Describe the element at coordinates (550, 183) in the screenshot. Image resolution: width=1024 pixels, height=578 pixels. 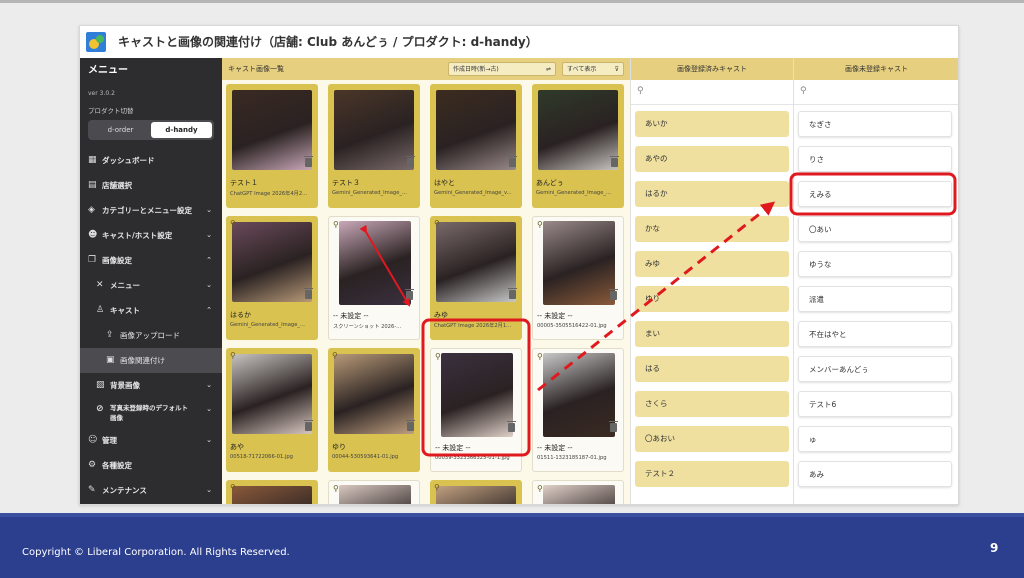
I see `cast-name: あんどぅ` at that location.